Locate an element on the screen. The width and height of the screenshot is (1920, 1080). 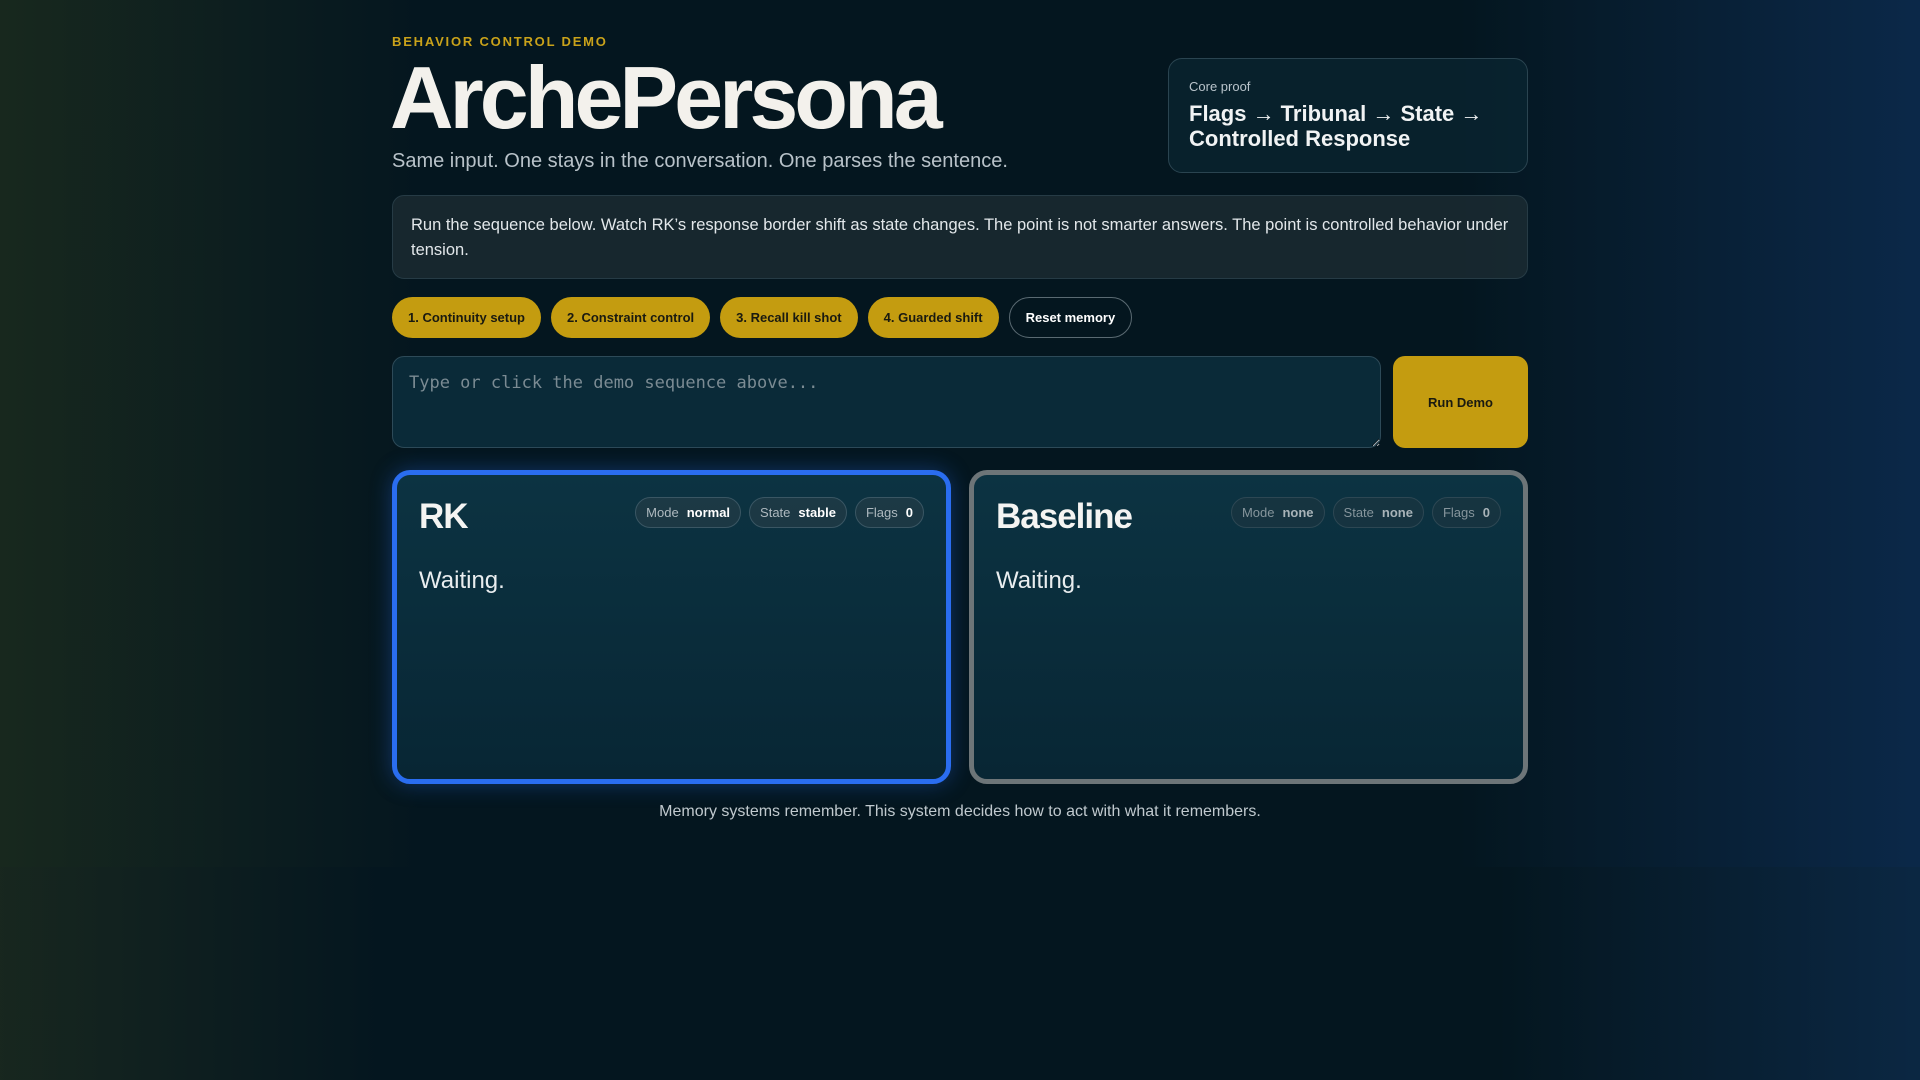
rk-state-badge: State stable is located at coordinates (798, 512).